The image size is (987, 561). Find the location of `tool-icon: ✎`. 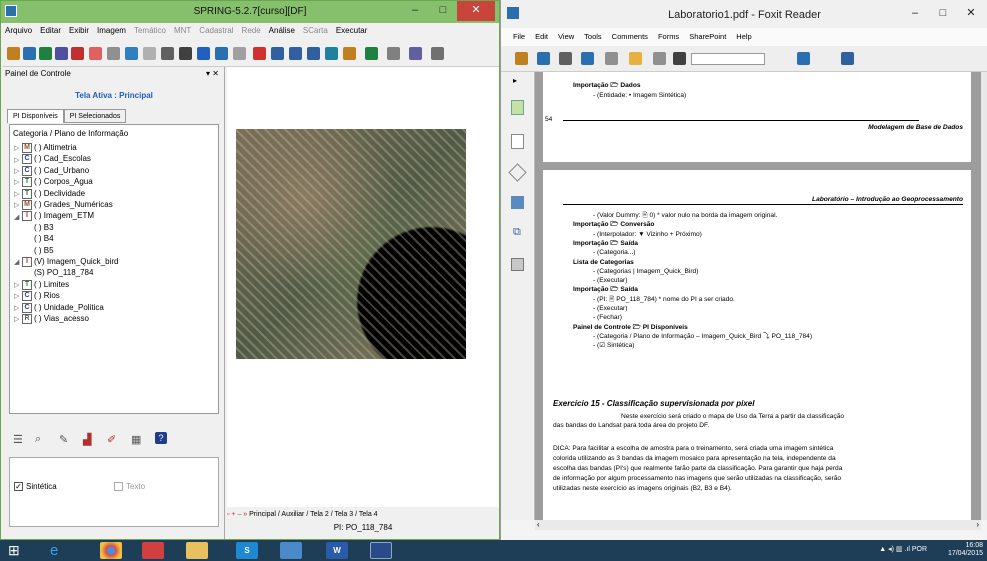

tool-icon: ✎ is located at coordinates (63, 439).